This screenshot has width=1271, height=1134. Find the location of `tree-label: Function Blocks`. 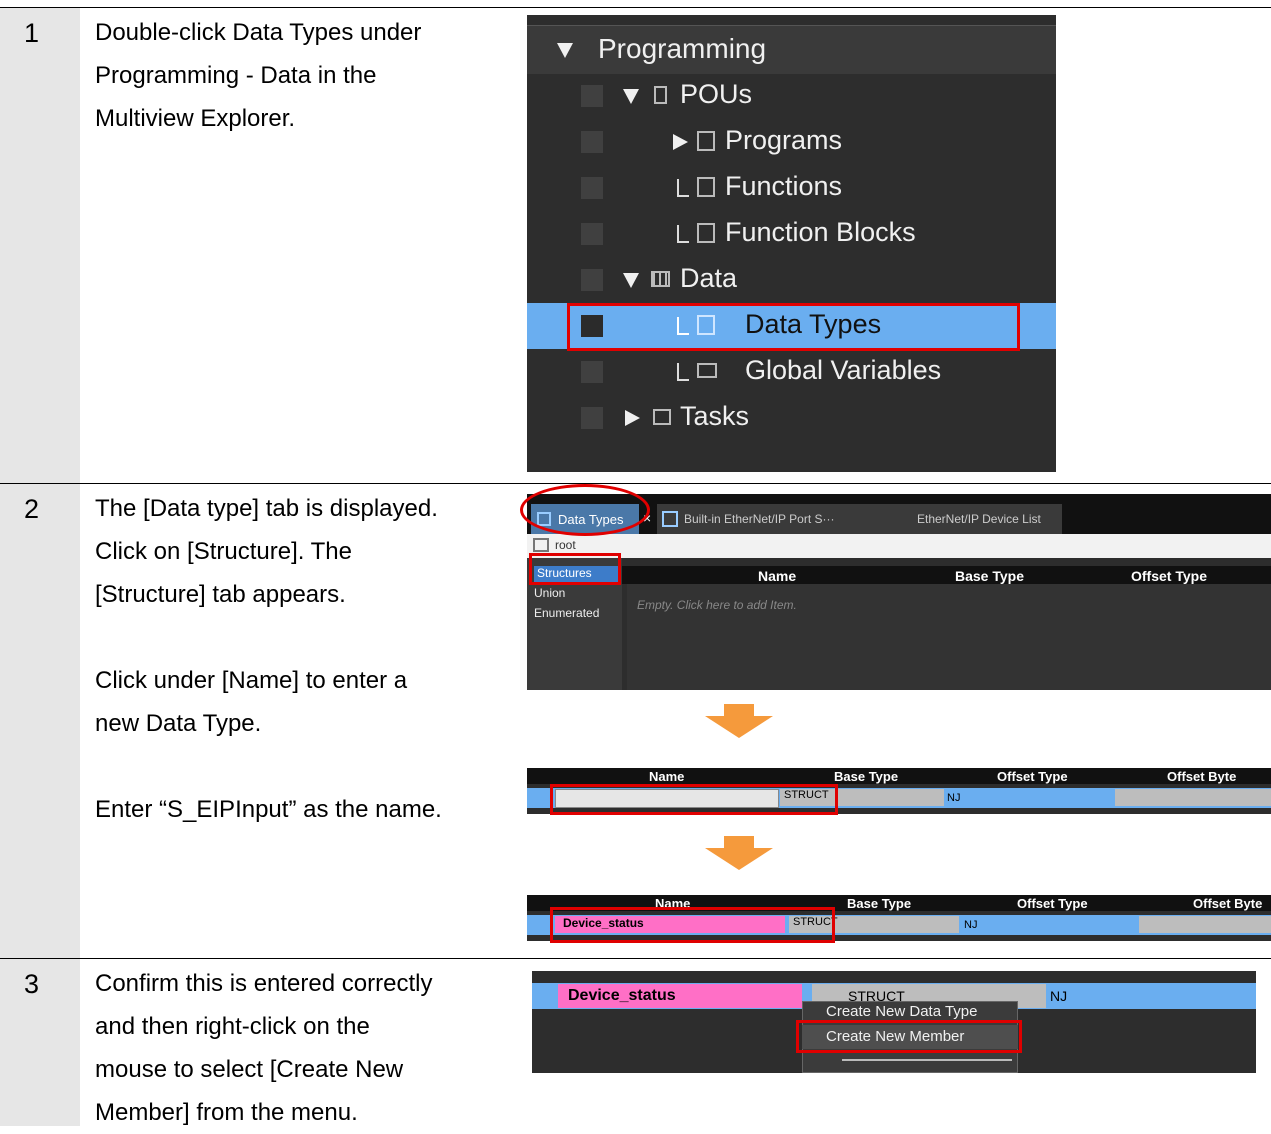

tree-label: Function Blocks is located at coordinates (820, 232).